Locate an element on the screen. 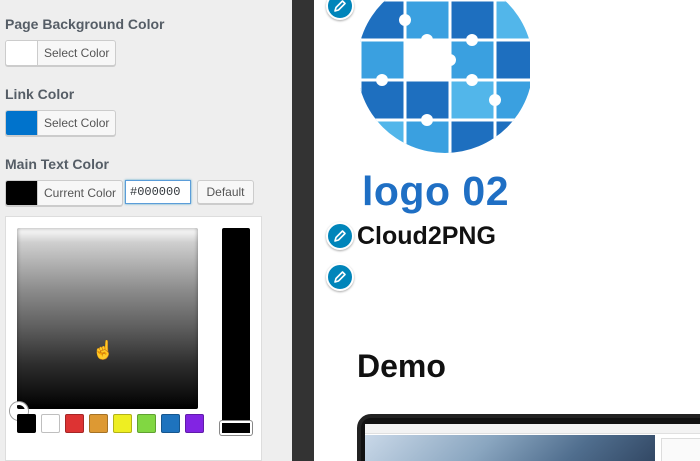 The height and width of the screenshot is (461, 700). laptop-screen is located at coordinates (532, 442).